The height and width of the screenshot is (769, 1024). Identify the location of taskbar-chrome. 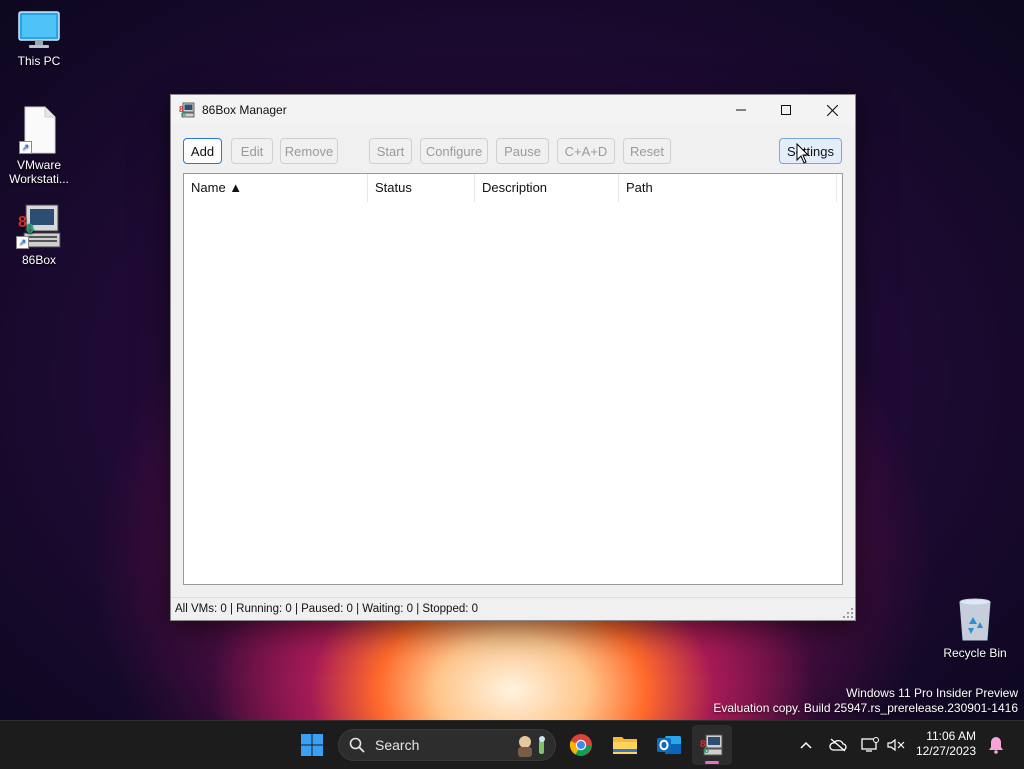
(581, 745).